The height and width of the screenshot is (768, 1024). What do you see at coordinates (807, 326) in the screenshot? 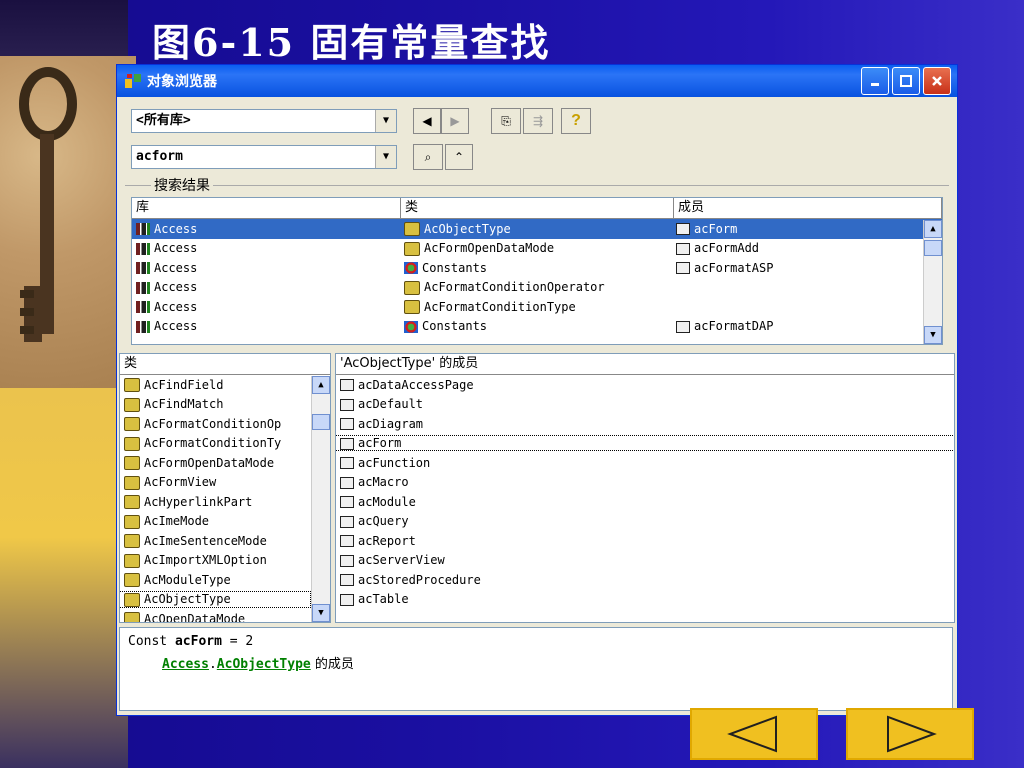
I see `result-member-cell: acFormatDAP` at bounding box center [807, 326].